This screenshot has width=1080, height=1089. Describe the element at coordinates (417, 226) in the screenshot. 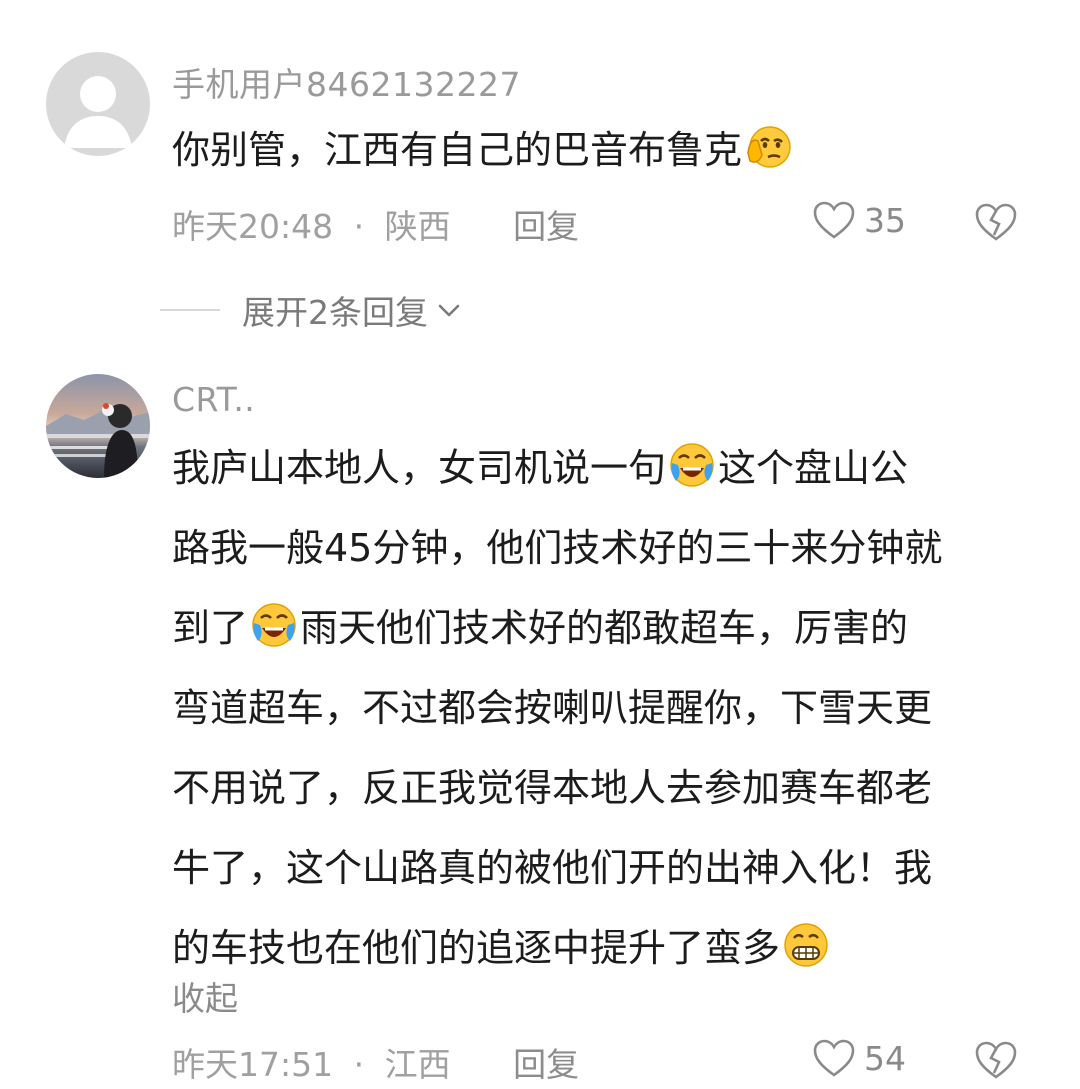

I see `ip-location: 陕西` at that location.